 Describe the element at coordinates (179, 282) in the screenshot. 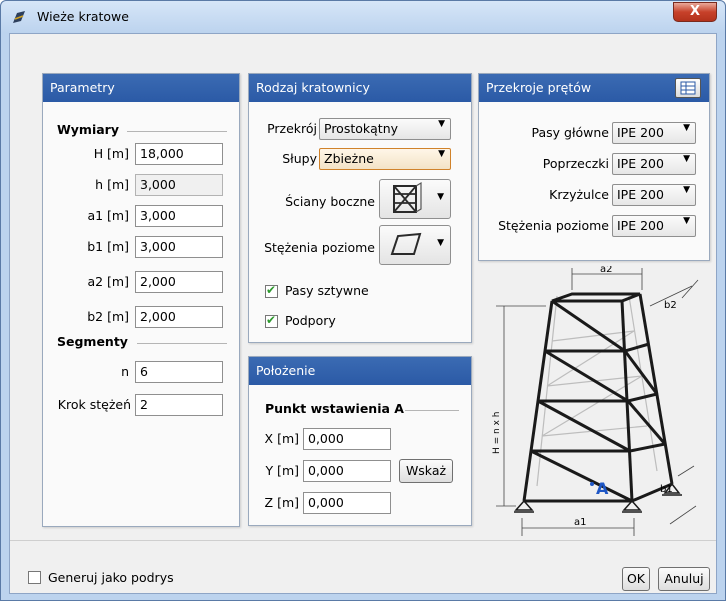

I see `a2-input: 2,000` at that location.